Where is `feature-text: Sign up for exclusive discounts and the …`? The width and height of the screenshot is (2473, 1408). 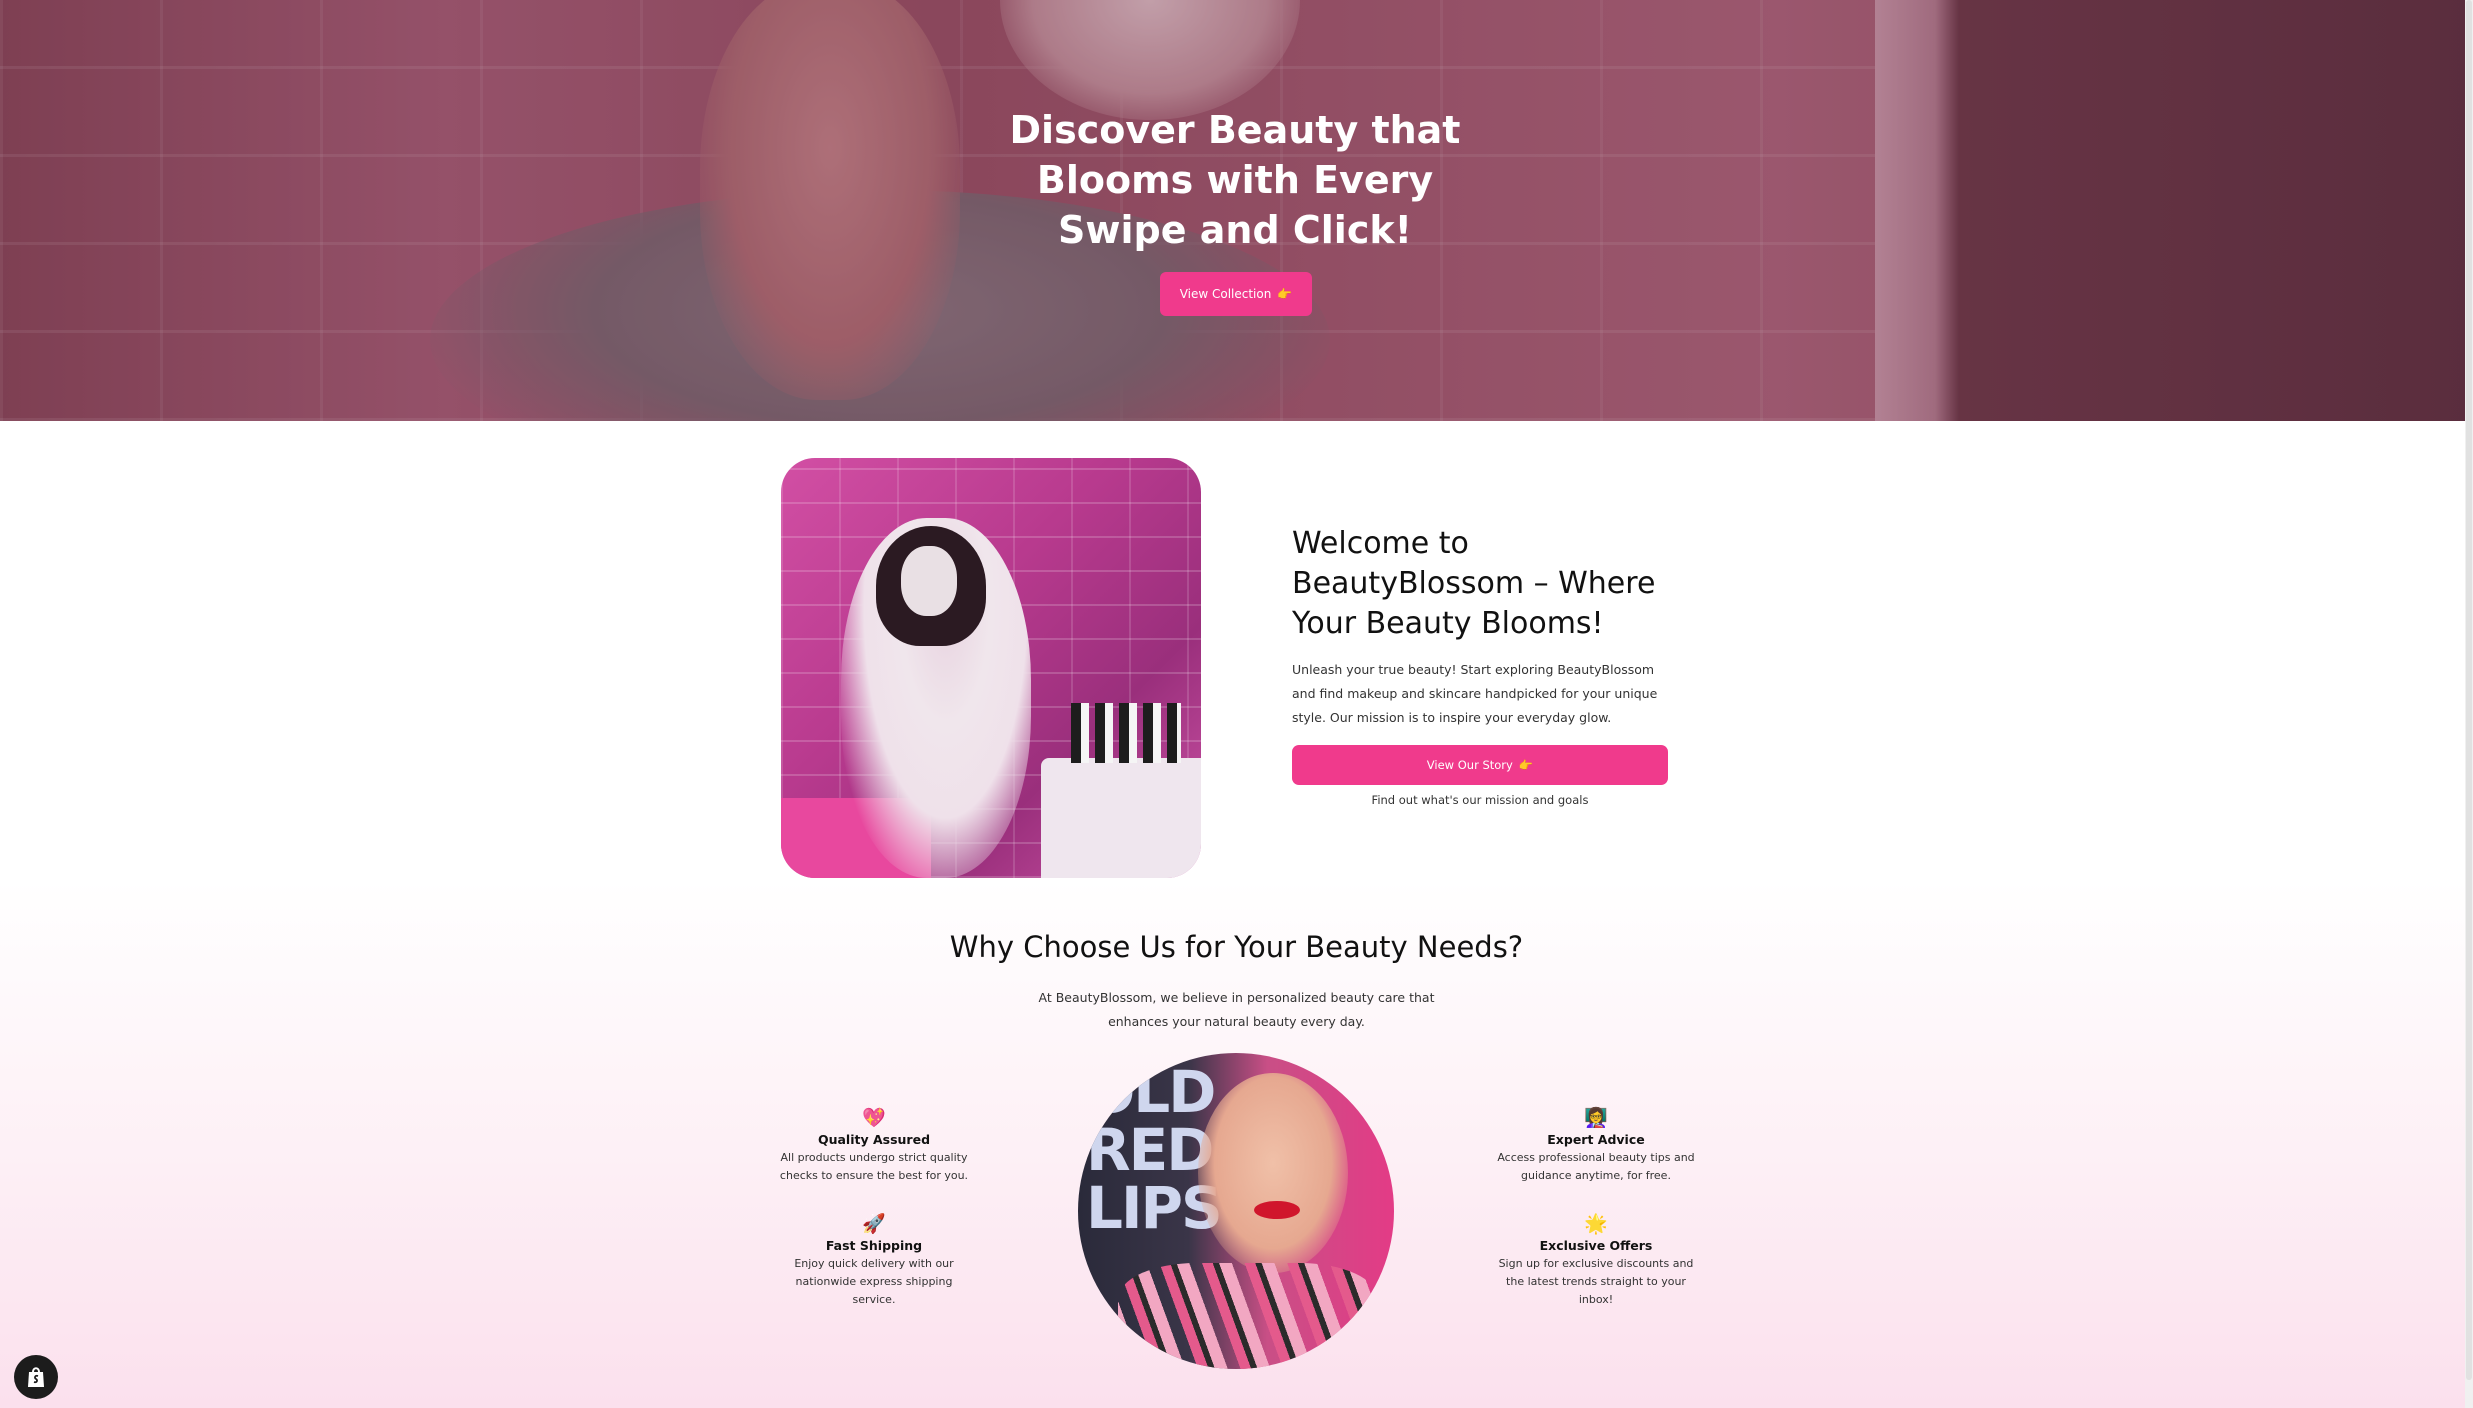
feature-text: Sign up for exclusive discounts and the … is located at coordinates (1596, 1281).